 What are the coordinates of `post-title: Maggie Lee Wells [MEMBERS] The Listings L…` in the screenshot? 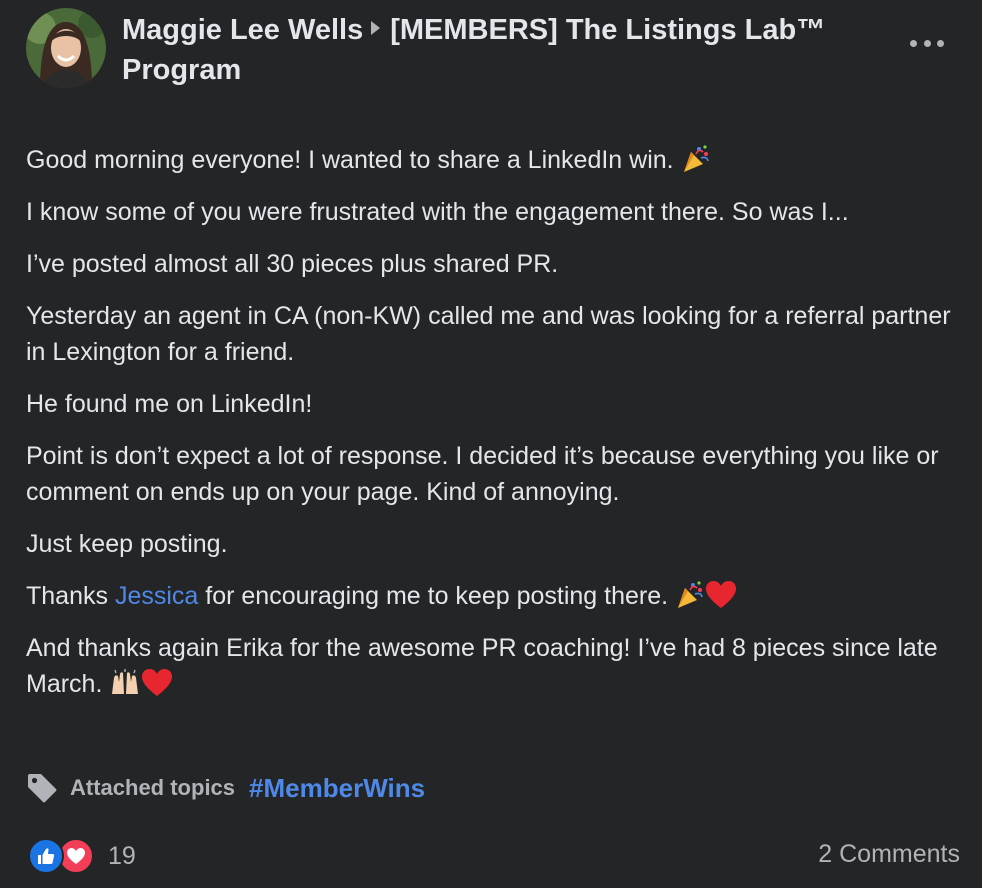 It's located at (482, 50).